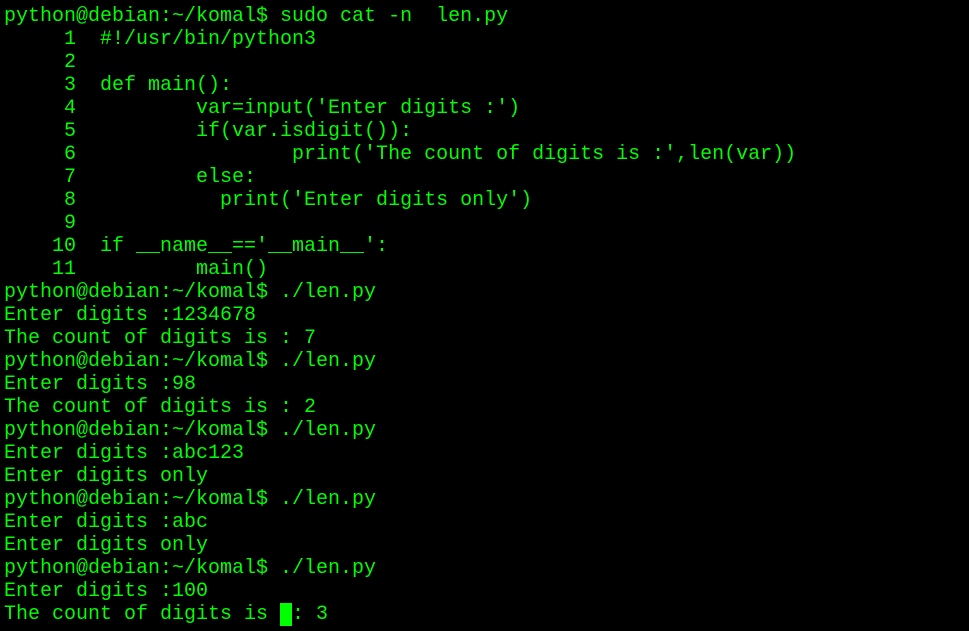  I want to click on terminal-line: 1 #!/usr/bin/python3, so click(160, 39).